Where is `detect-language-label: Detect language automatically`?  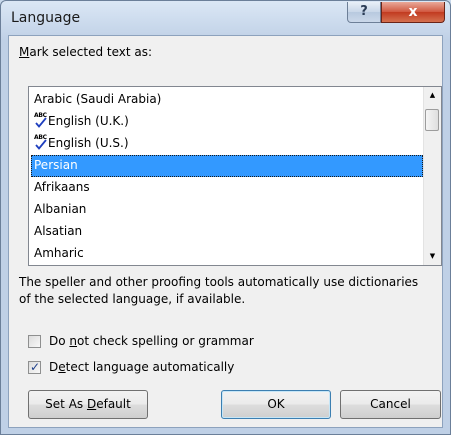
detect-language-label: Detect language automatically is located at coordinates (142, 367).